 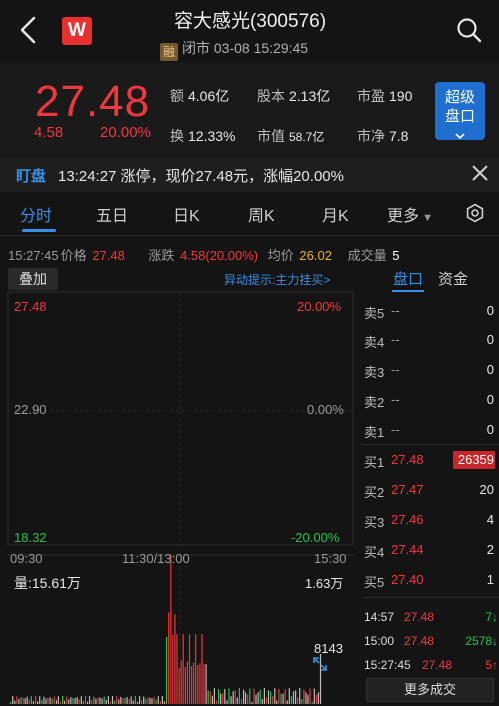 What do you see at coordinates (330, 558) in the screenshot?
I see `time-label-close: 15:30` at bounding box center [330, 558].